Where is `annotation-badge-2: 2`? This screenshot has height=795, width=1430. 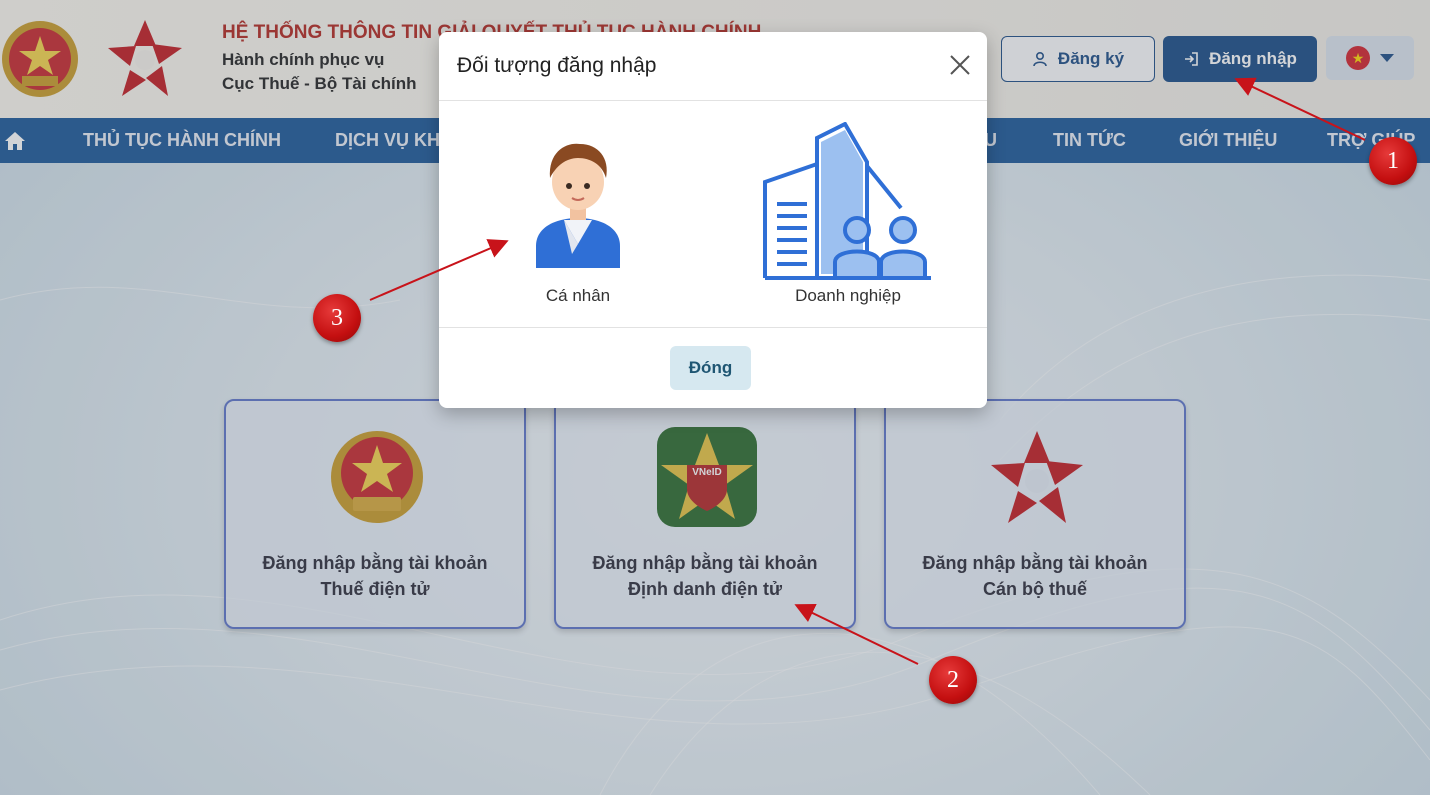
annotation-badge-2: 2 is located at coordinates (953, 680).